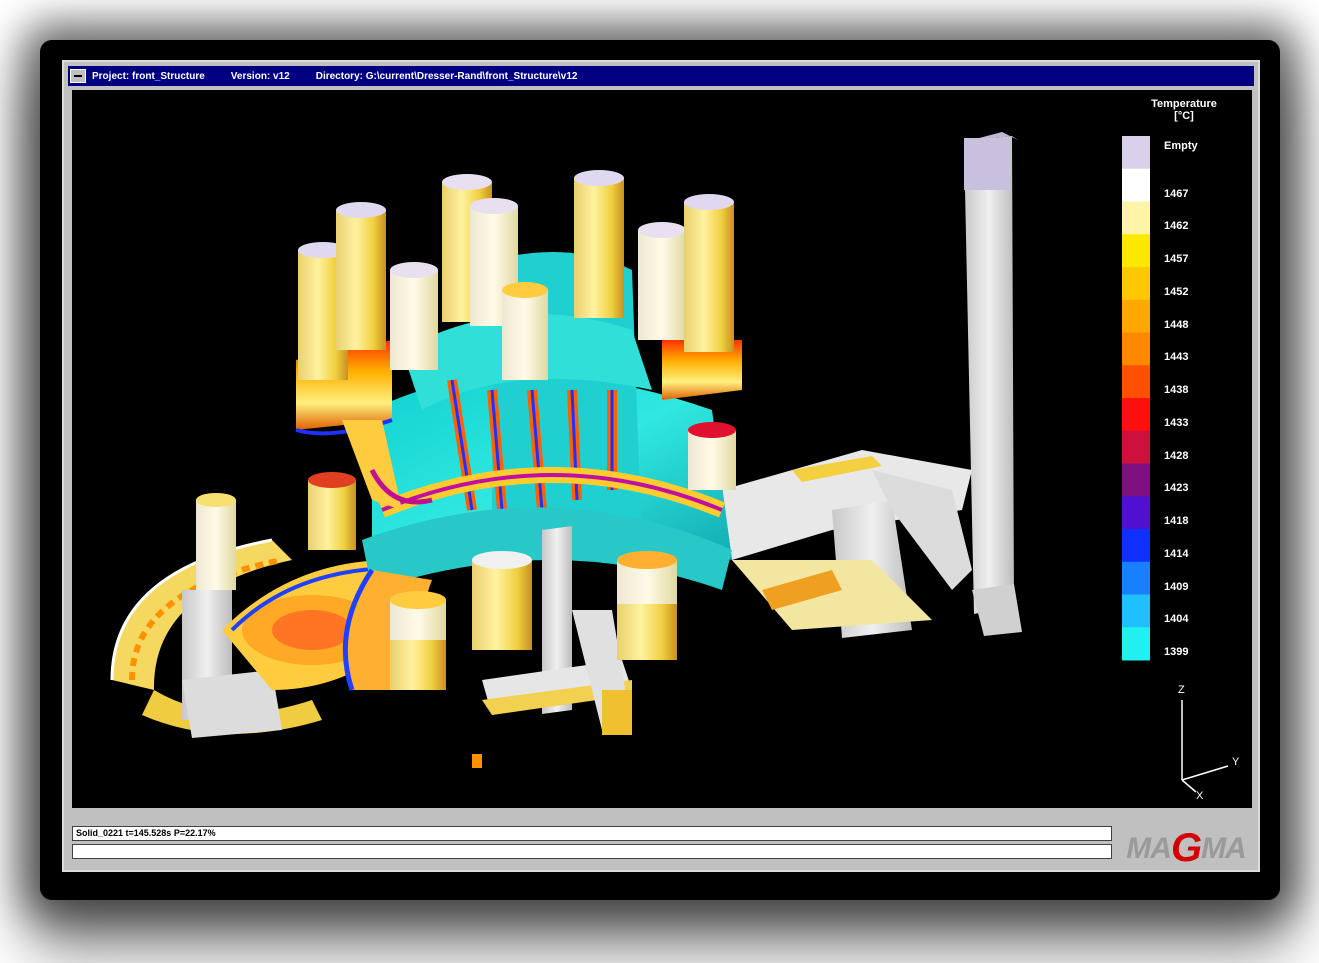  Describe the element at coordinates (1176, 357) in the screenshot. I see `legend-label-6: 1443` at that location.